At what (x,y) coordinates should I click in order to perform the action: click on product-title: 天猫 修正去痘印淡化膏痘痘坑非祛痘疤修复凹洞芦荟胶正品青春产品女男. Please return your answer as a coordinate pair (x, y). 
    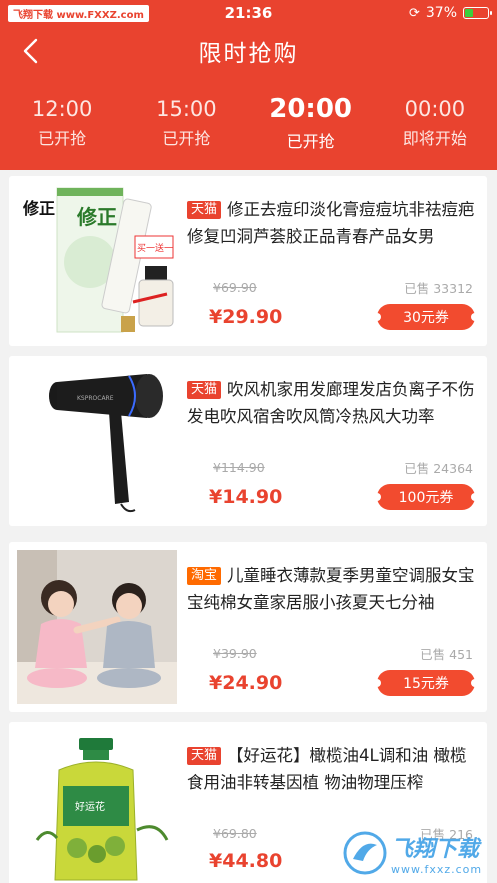
    Looking at the image, I should click on (331, 223).